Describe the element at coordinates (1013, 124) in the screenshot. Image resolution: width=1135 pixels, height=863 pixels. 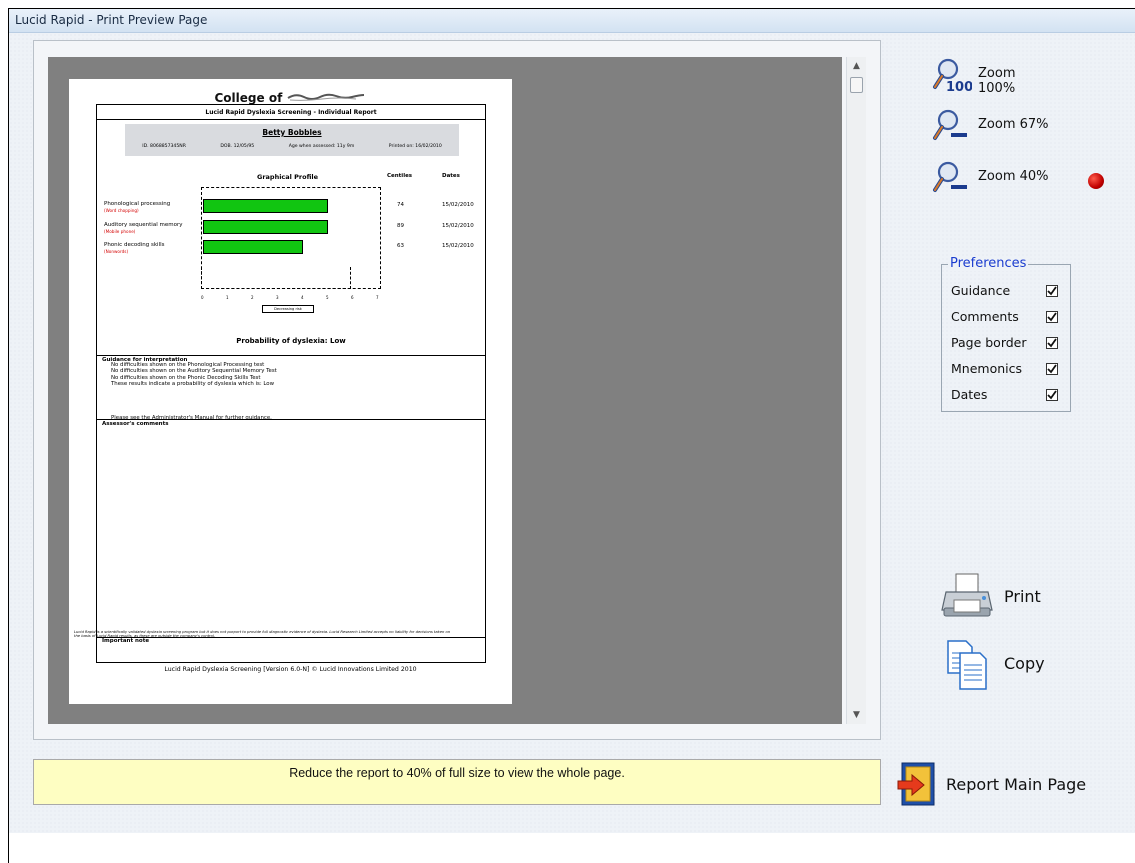
I see `zoom-67-label: Zoom 67%` at that location.